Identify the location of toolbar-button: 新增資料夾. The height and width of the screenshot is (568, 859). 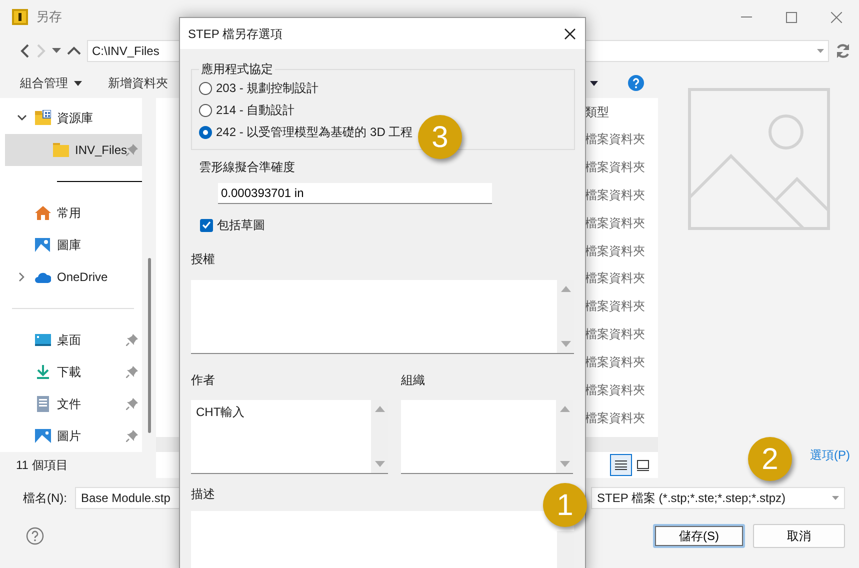
(138, 83).